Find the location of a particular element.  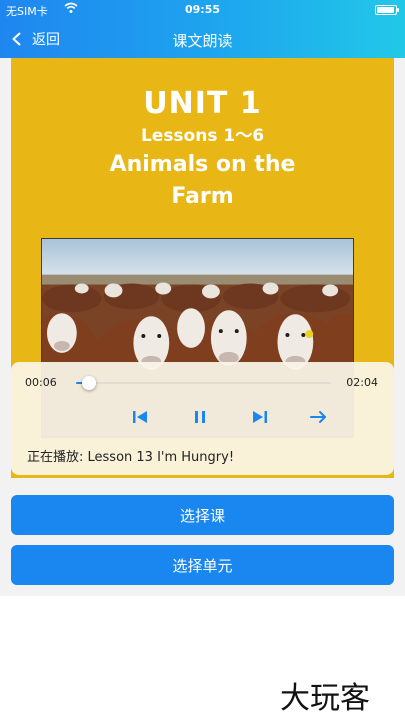

next-icon is located at coordinates (260, 417).